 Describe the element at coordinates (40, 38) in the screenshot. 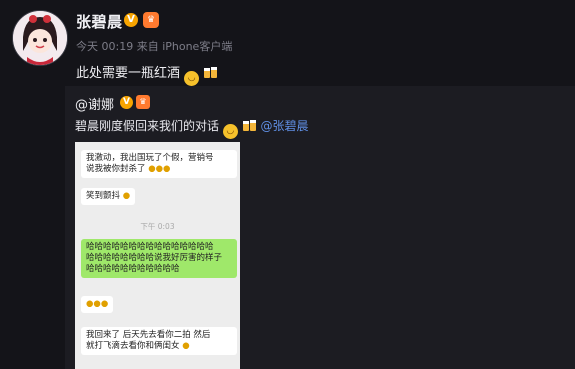

I see `author-avatar` at that location.